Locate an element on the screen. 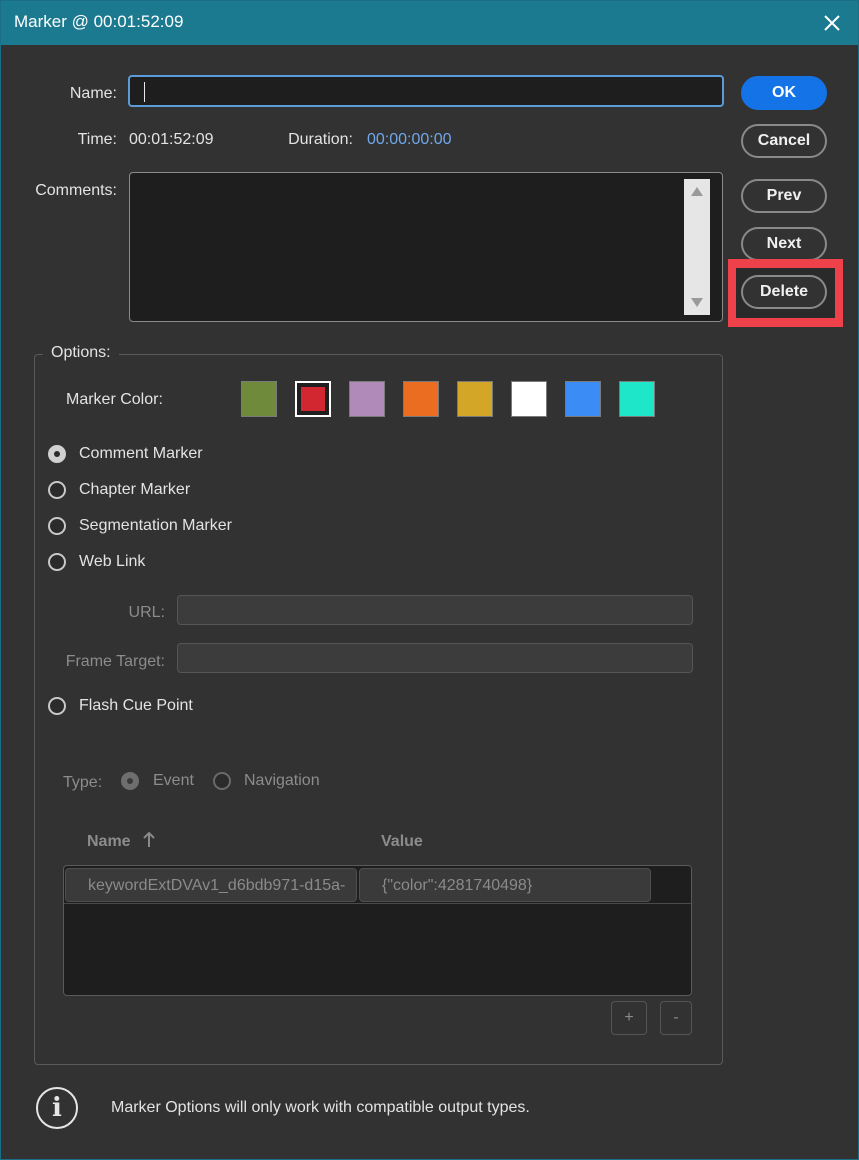  delete-button: Delete is located at coordinates (784, 292).